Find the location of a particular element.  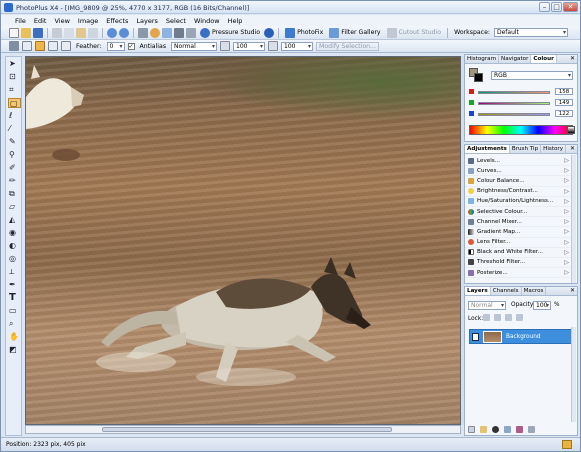

menu-image: Image is located at coordinates (88, 21).